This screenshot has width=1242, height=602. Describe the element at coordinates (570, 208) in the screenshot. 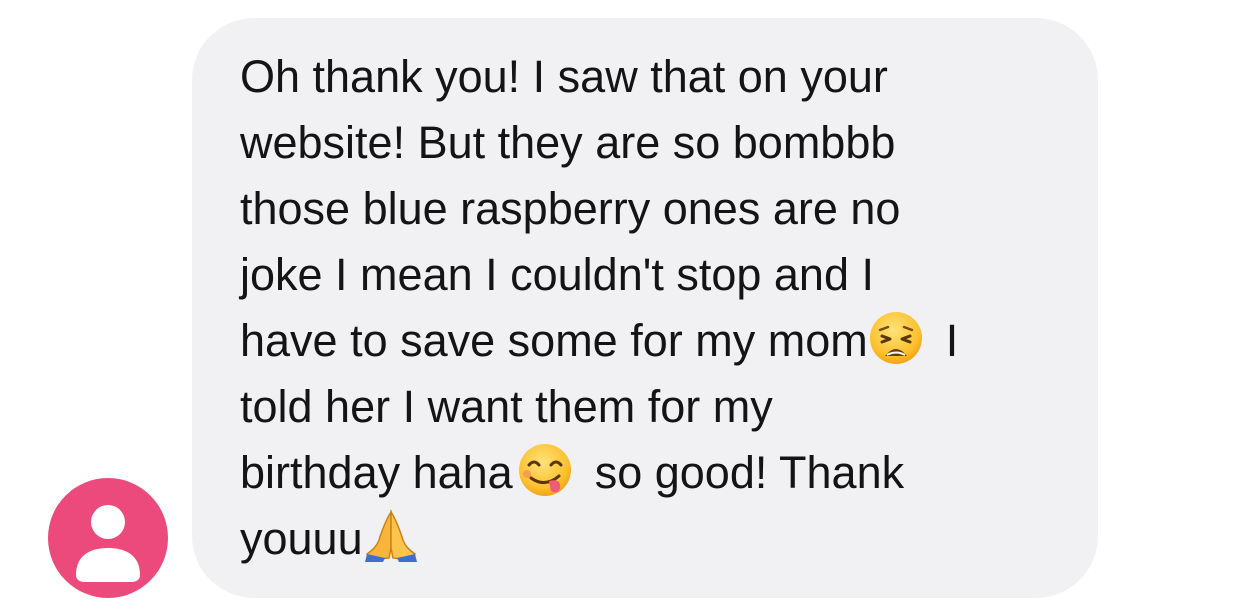

I see `message-line: those blue raspberry ones are no` at that location.